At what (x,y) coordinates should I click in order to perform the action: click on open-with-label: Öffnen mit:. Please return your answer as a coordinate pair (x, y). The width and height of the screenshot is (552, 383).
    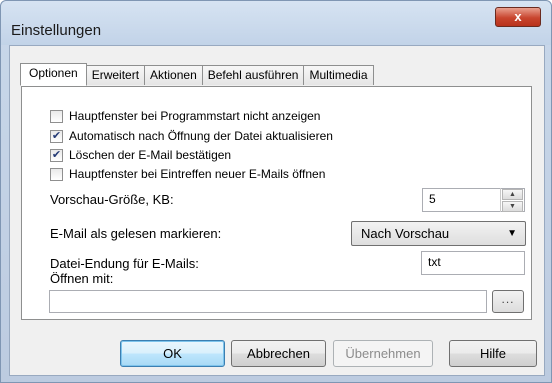
    Looking at the image, I should click on (82, 278).